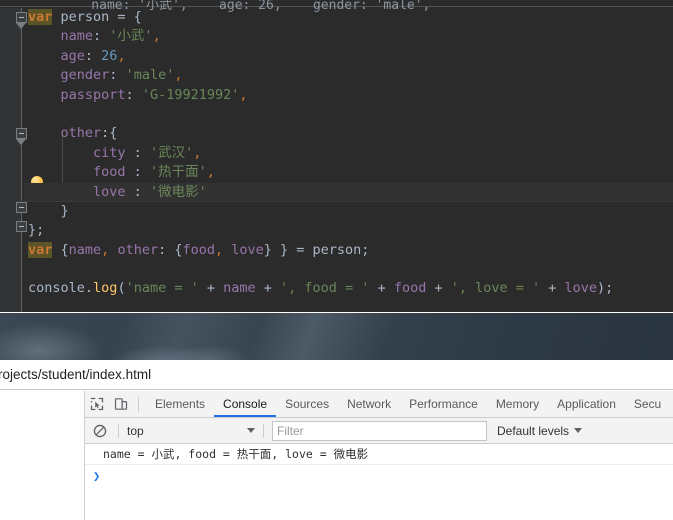  What do you see at coordinates (97, 476) in the screenshot?
I see `prompt-arrow-icon: ❯` at bounding box center [97, 476].